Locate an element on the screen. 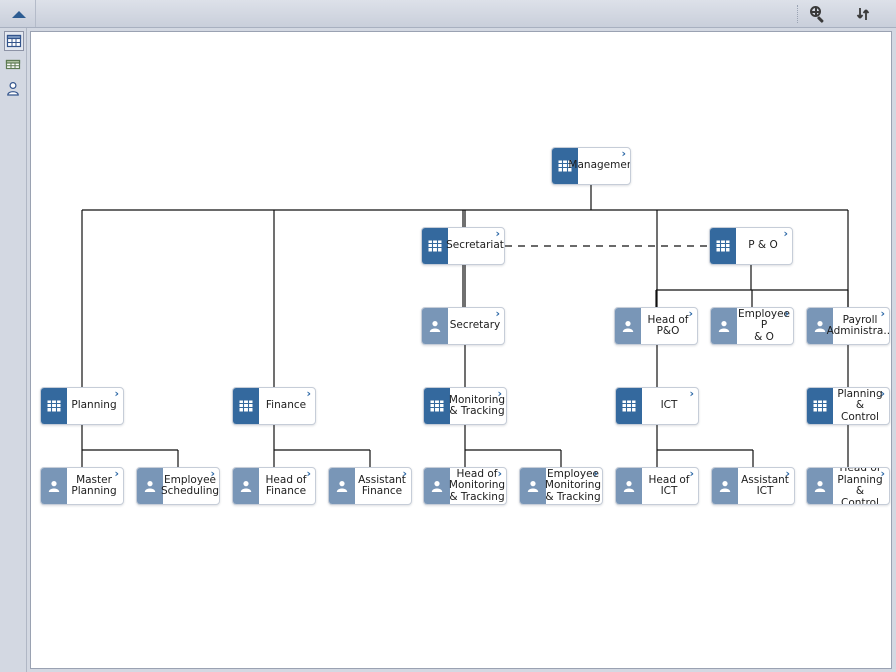 The height and width of the screenshot is (672, 896). org-node-emp-mon: Employee Monitoring & Tracking › is located at coordinates (561, 486).